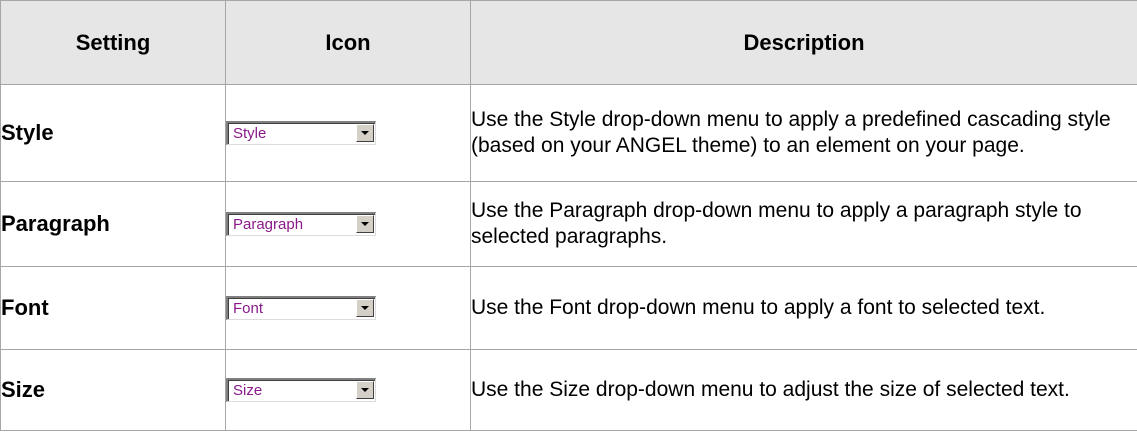  What do you see at coordinates (113, 133) in the screenshot?
I see `setting-label-style: Style` at bounding box center [113, 133].